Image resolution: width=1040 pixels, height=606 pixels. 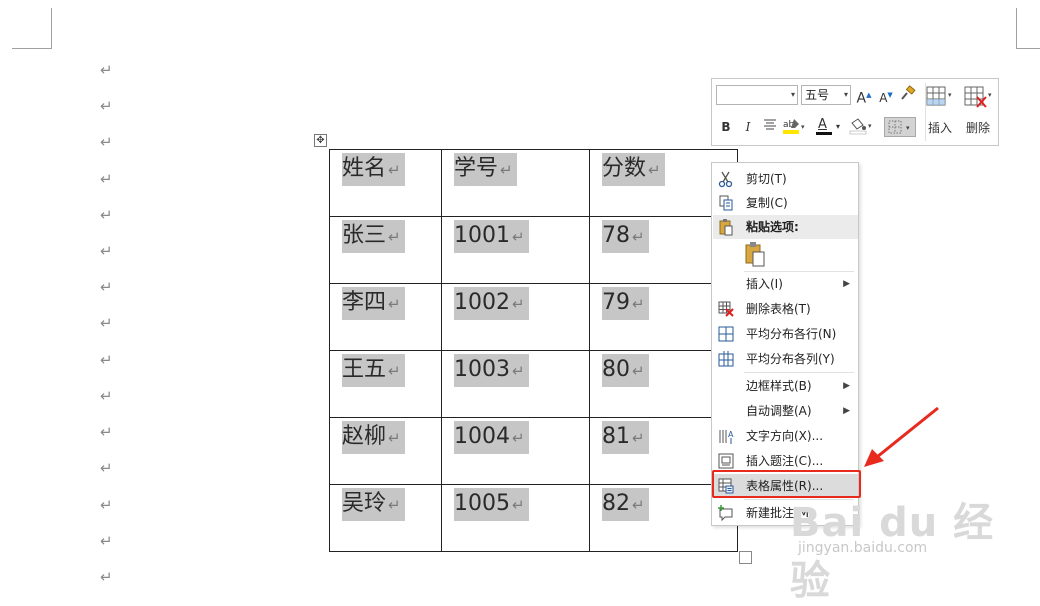 I want to click on center-align-button, so click(x=770, y=127).